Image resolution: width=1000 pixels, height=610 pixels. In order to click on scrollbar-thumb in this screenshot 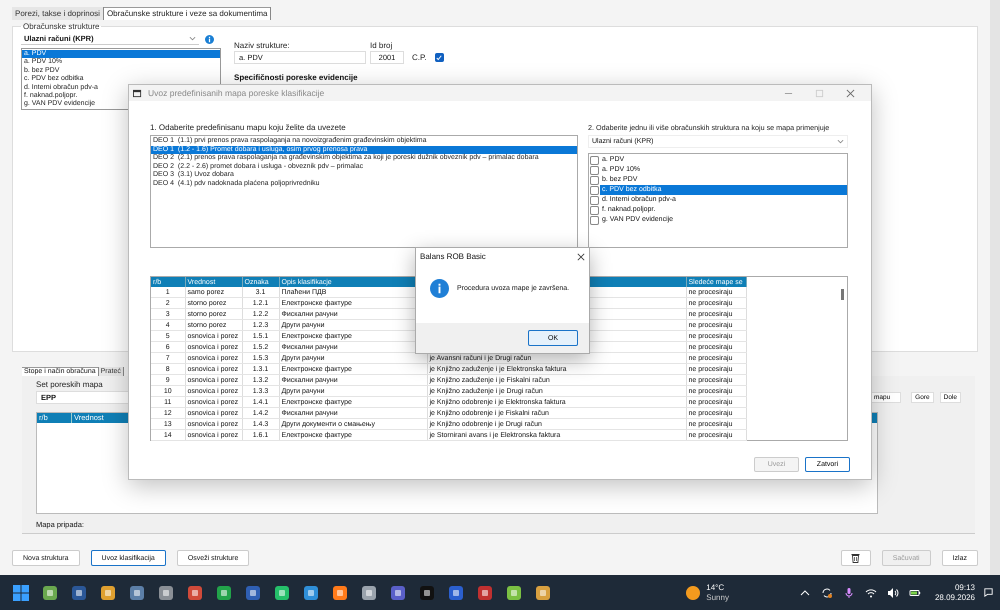, I will do `click(842, 294)`.